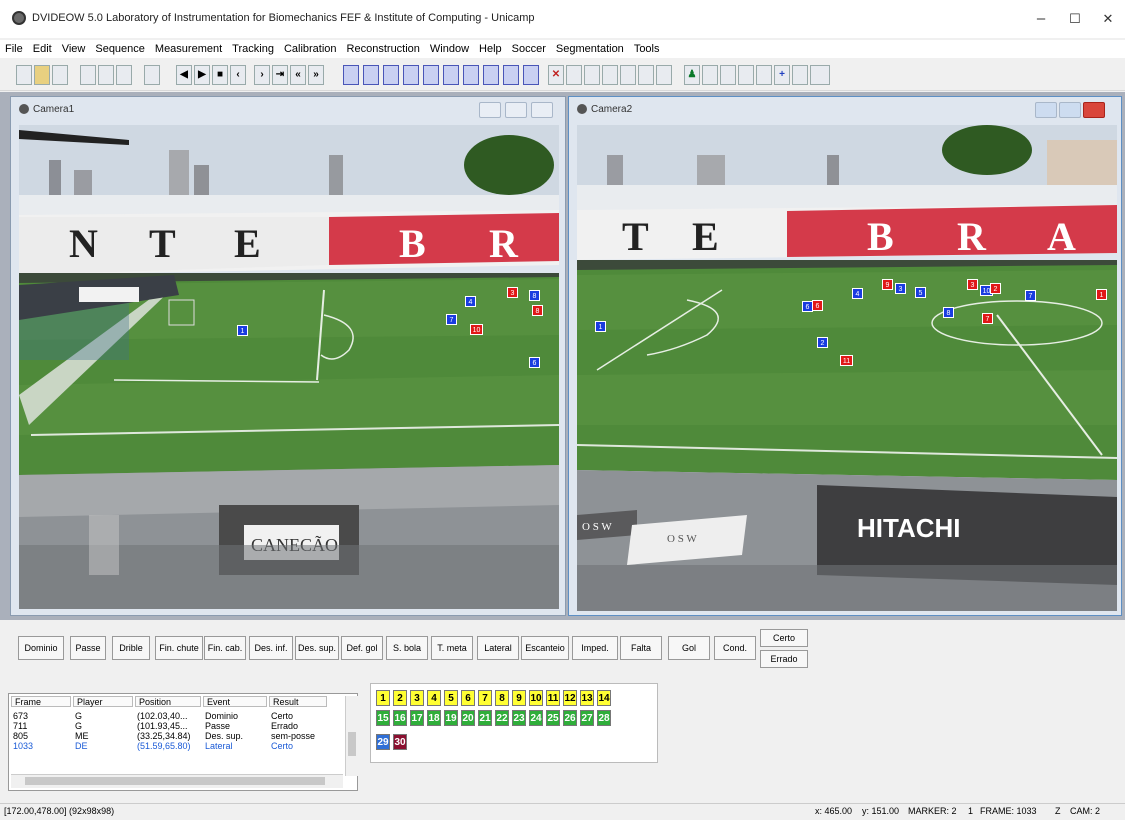 The image size is (1125, 820). I want to click on last-frame-icon: ⇥, so click(280, 75).